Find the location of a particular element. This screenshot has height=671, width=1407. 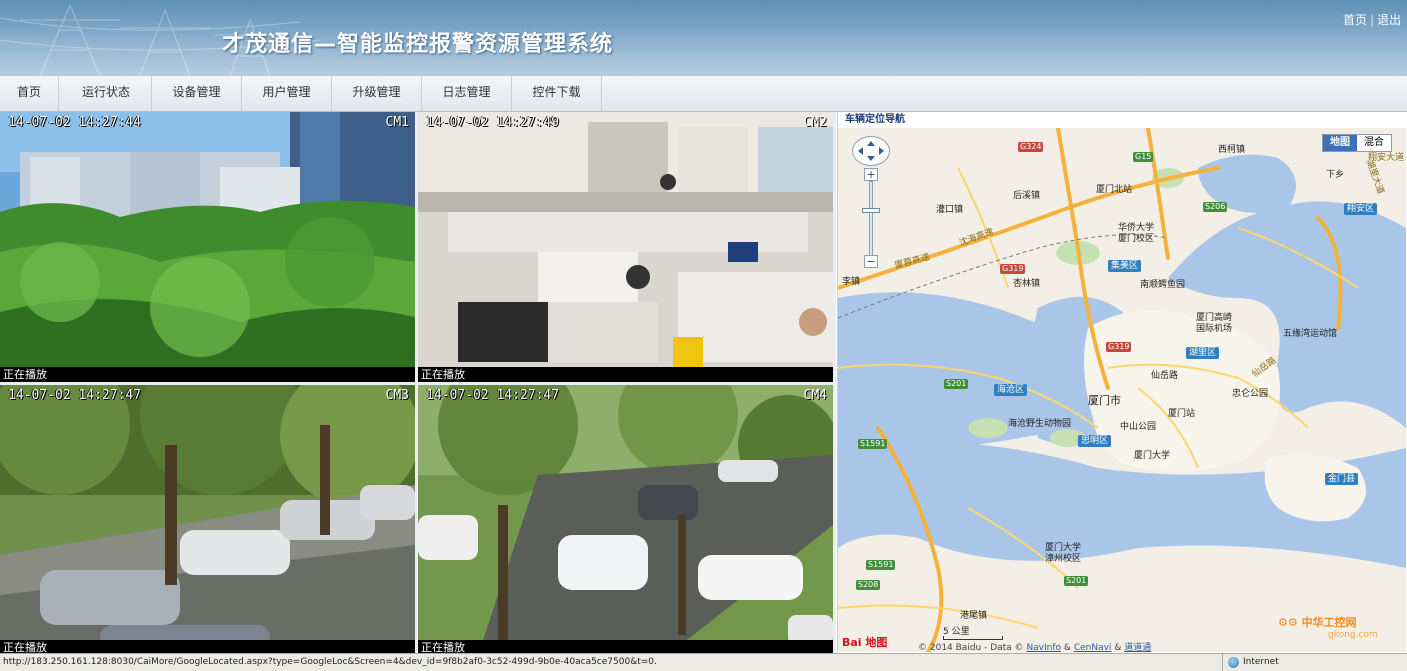

map-city-label: 厦门市 is located at coordinates (1104, 400).